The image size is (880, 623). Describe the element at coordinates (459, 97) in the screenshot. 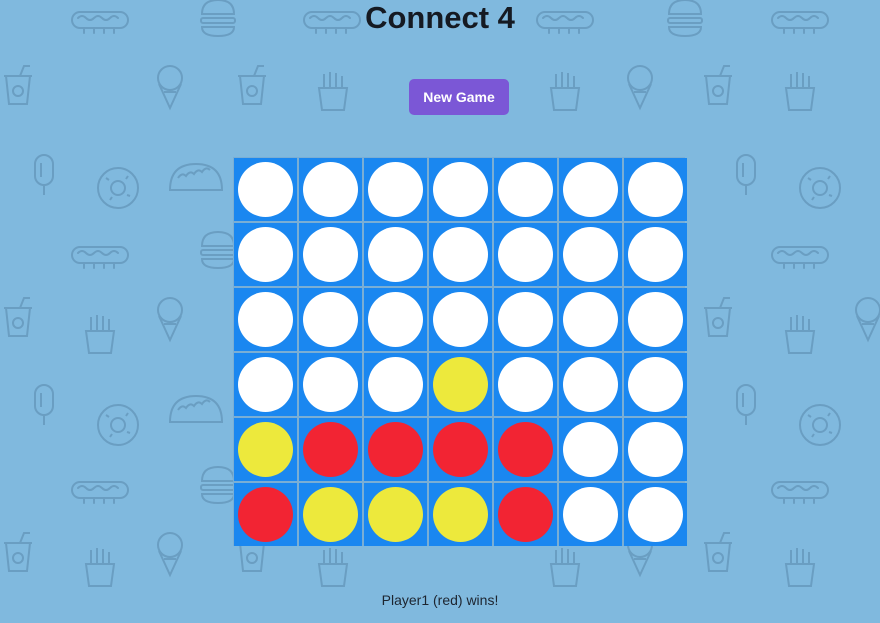

I see `new-game-button: New Game` at that location.